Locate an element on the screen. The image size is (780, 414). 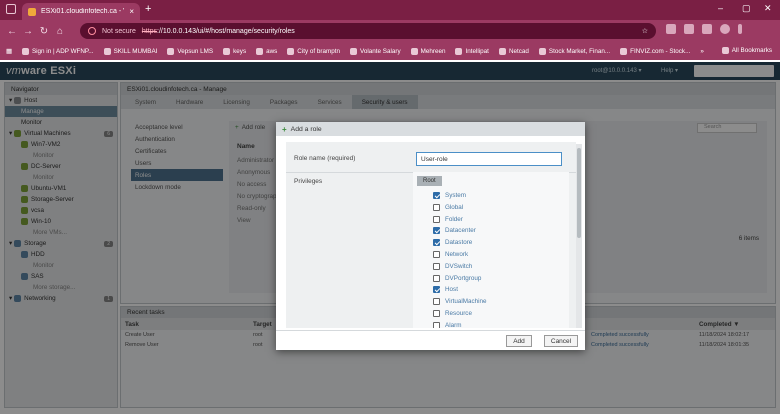
bookmark-label: City of bramptn is located at coordinates (318, 51).